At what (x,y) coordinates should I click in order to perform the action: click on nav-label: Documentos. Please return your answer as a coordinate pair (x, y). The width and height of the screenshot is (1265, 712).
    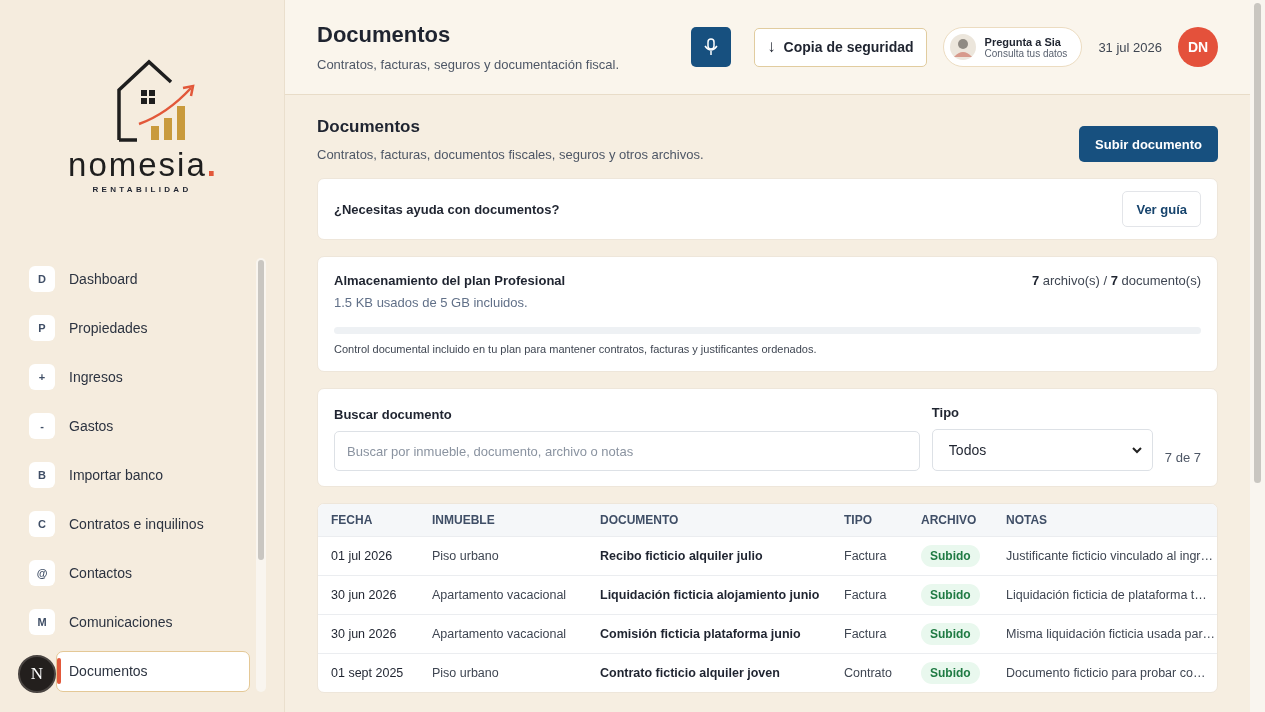
    Looking at the image, I should click on (108, 671).